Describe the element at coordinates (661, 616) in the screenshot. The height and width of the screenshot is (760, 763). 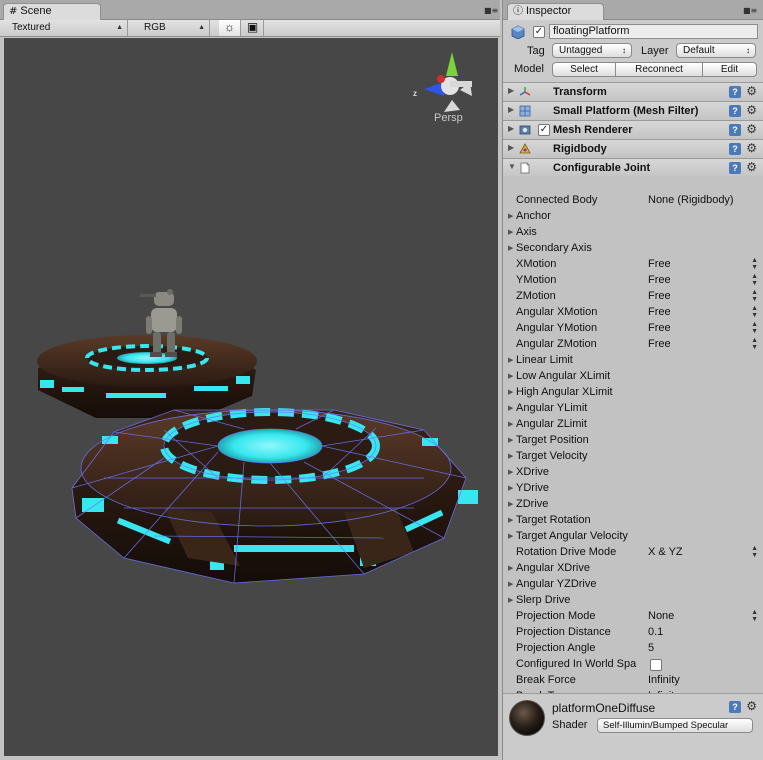
I see `property-value: None` at that location.